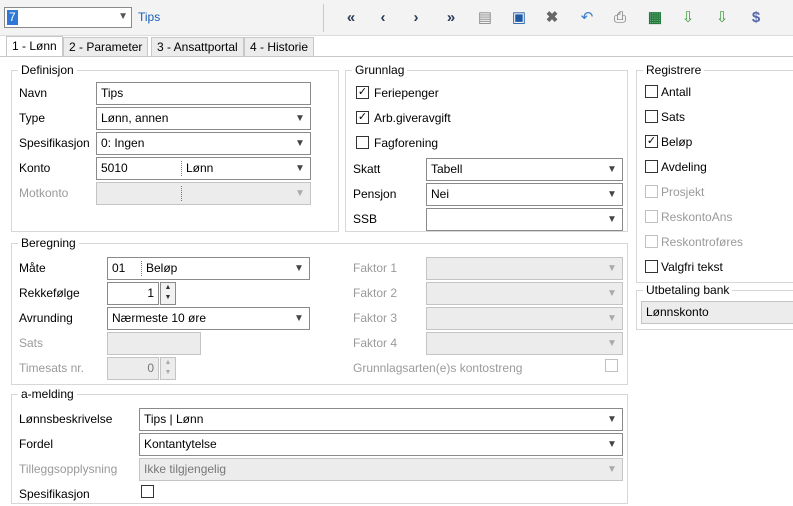 The image size is (793, 506). Describe the element at coordinates (203, 193) in the screenshot. I see `motkonto-select: ▼` at that location.